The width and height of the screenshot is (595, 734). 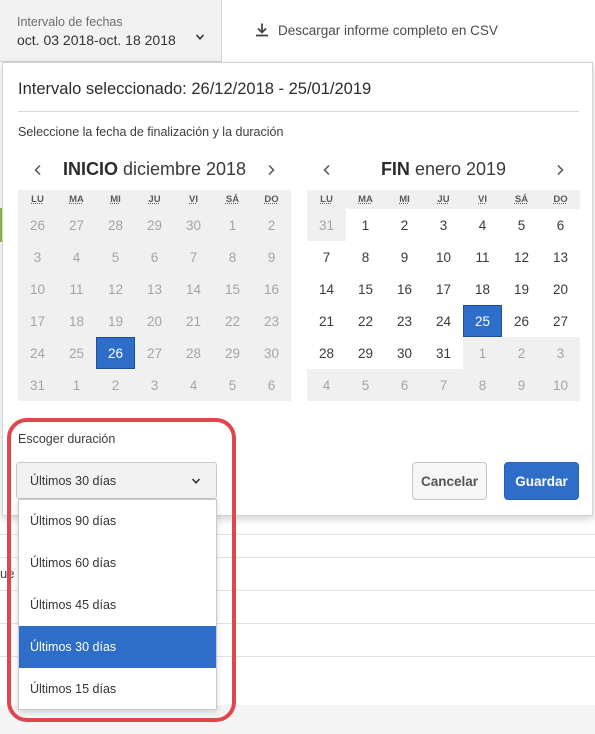 What do you see at coordinates (117, 647) in the screenshot?
I see `duration-option: Últimos 30 días` at bounding box center [117, 647].